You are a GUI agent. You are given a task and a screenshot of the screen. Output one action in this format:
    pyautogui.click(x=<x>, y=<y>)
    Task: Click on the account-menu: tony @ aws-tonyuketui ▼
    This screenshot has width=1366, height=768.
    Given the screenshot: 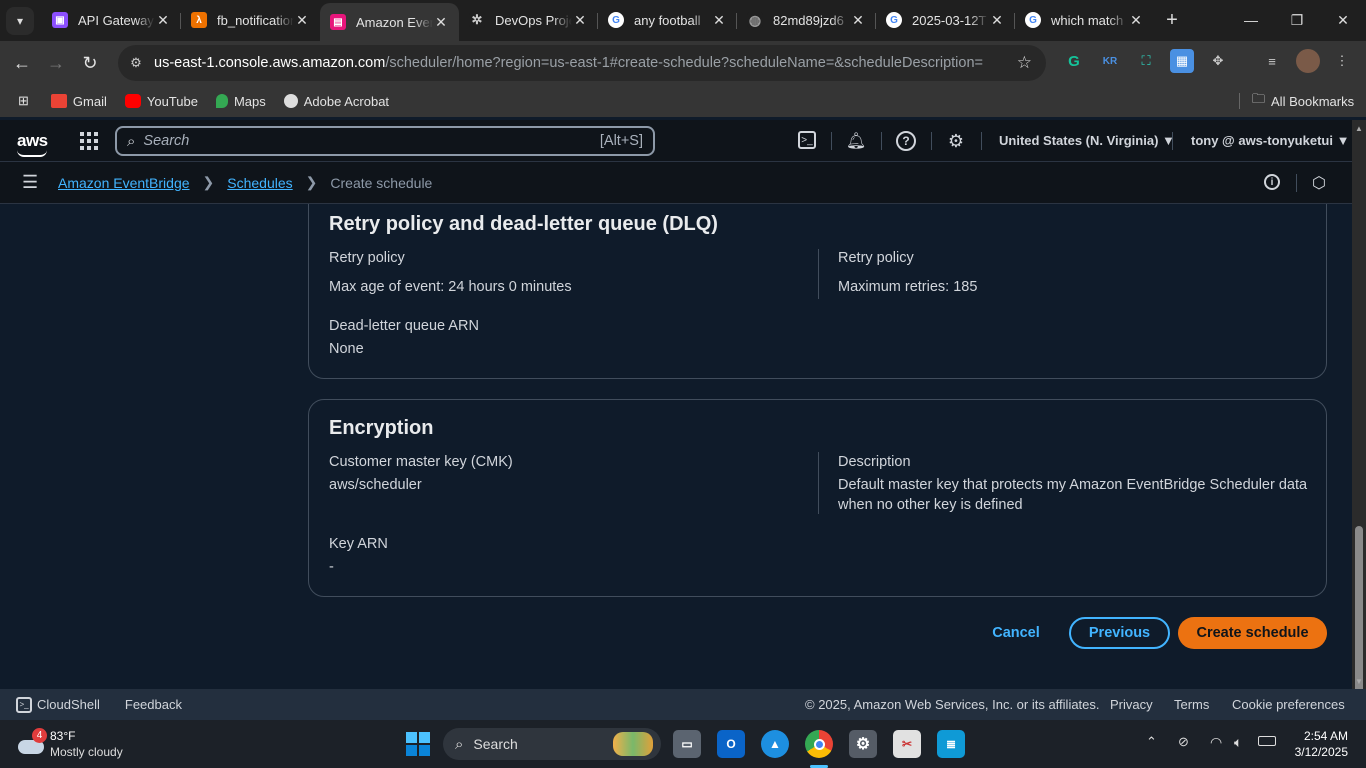 What is the action you would take?
    pyautogui.click(x=1270, y=140)
    